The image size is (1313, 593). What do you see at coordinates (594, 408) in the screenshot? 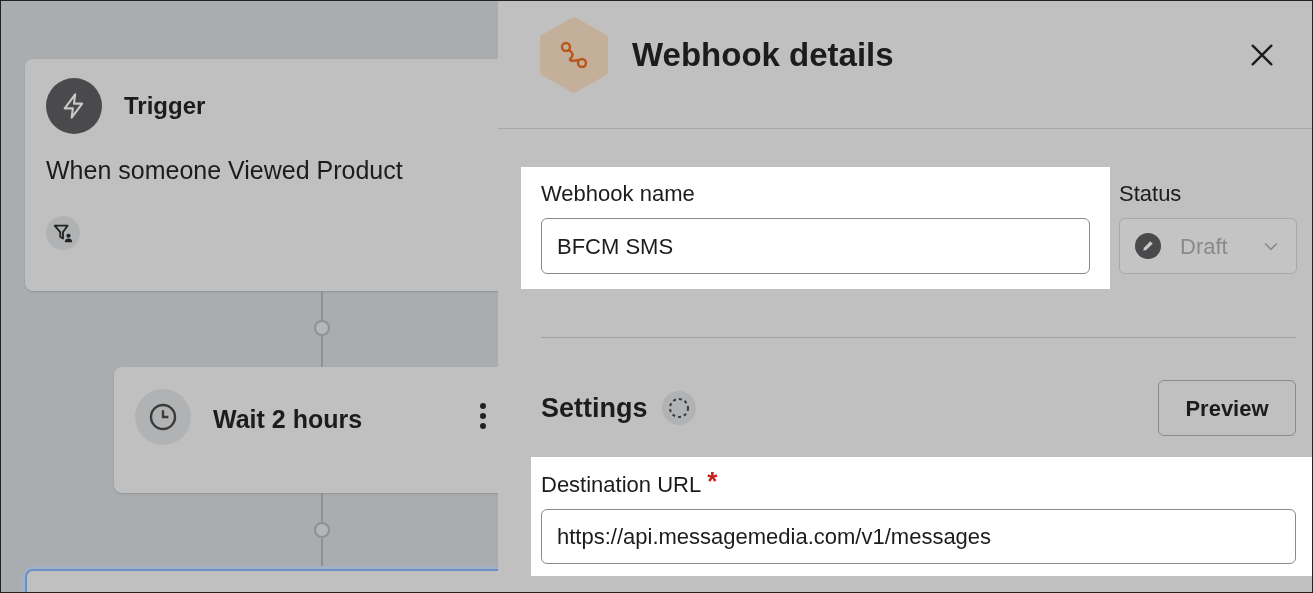
I see `section-title: Settings` at bounding box center [594, 408].